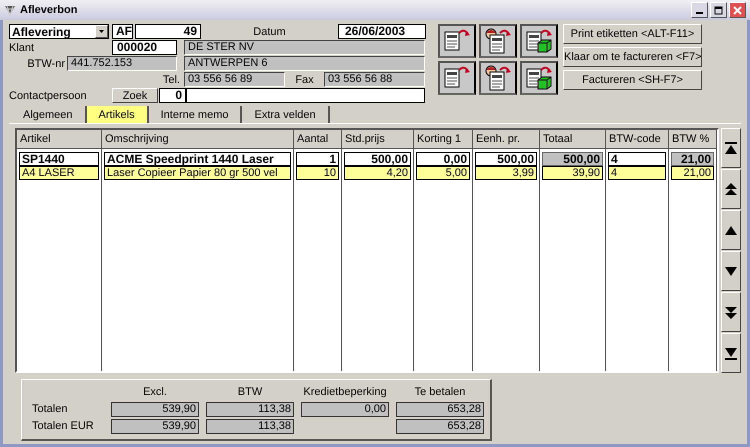 Image resolution: width=750 pixels, height=447 pixels. I want to click on phone-label: Tel., so click(171, 80).